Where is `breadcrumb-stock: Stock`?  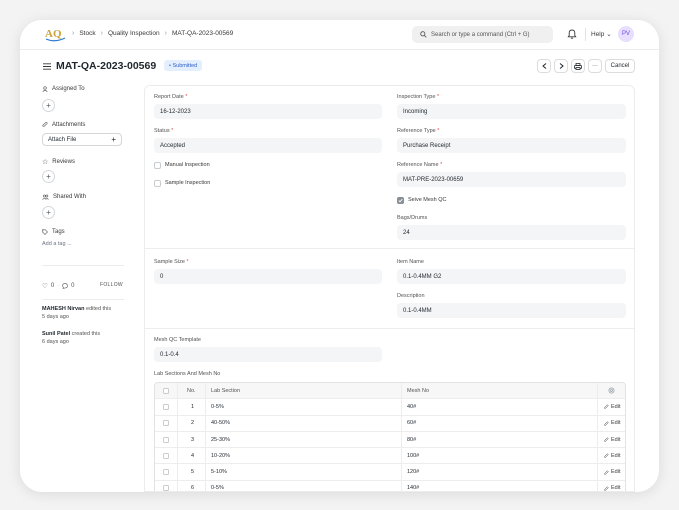 breadcrumb-stock: Stock is located at coordinates (87, 33).